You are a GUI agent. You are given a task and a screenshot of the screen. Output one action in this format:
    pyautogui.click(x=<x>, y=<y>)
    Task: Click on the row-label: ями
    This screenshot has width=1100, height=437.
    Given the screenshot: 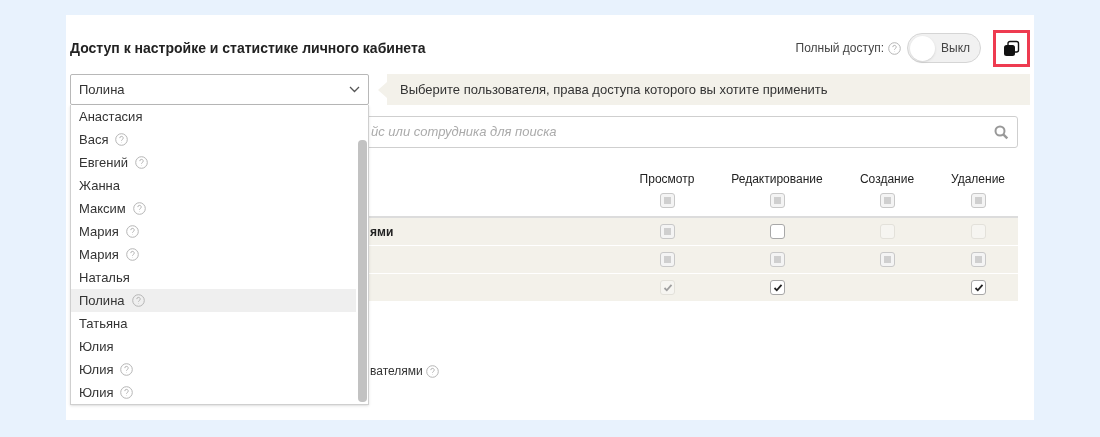 What is the action you would take?
    pyautogui.click(x=382, y=232)
    